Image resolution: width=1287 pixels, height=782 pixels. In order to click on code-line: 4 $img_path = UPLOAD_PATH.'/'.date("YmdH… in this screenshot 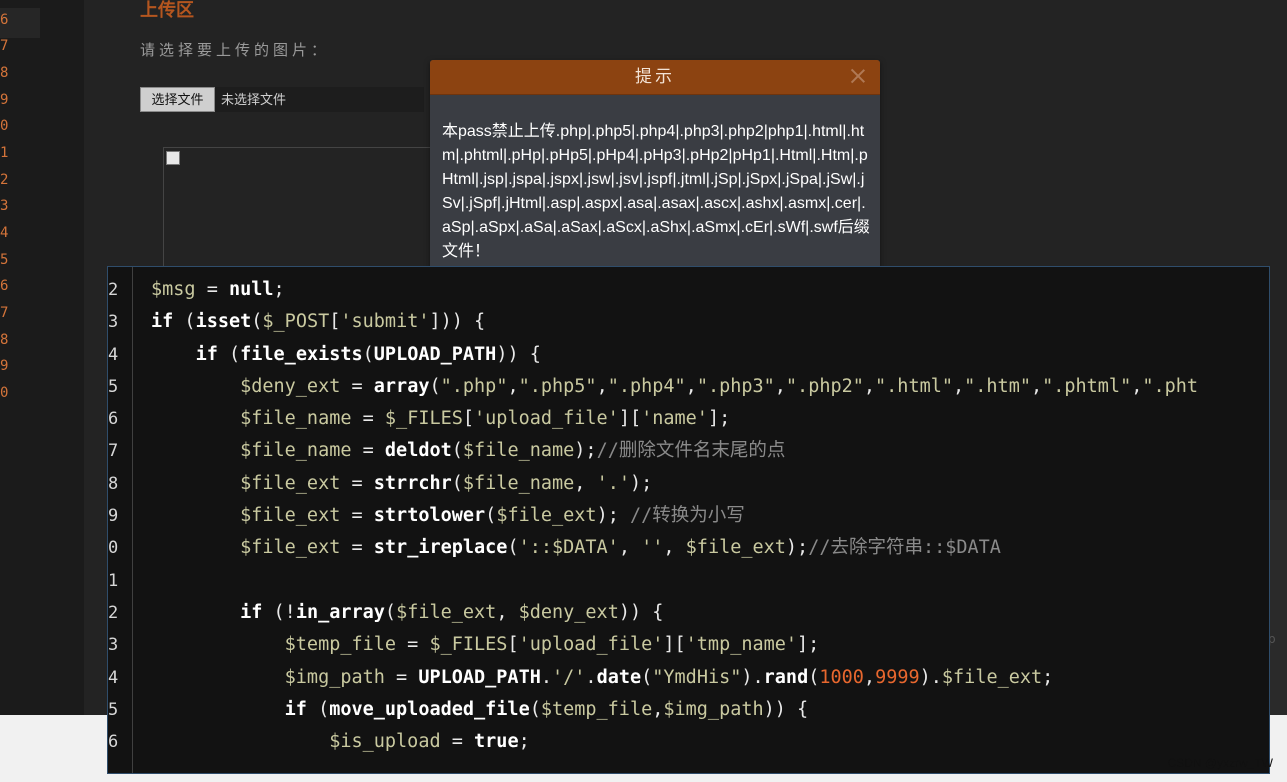, I will do `click(688, 678)`.